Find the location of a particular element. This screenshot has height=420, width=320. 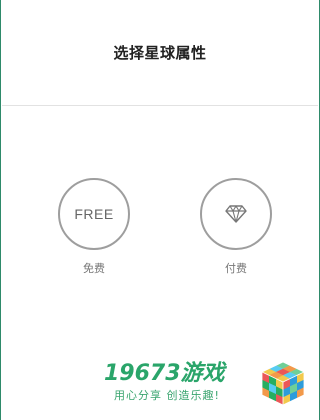

free-option-circle: FREE is located at coordinates (94, 214).